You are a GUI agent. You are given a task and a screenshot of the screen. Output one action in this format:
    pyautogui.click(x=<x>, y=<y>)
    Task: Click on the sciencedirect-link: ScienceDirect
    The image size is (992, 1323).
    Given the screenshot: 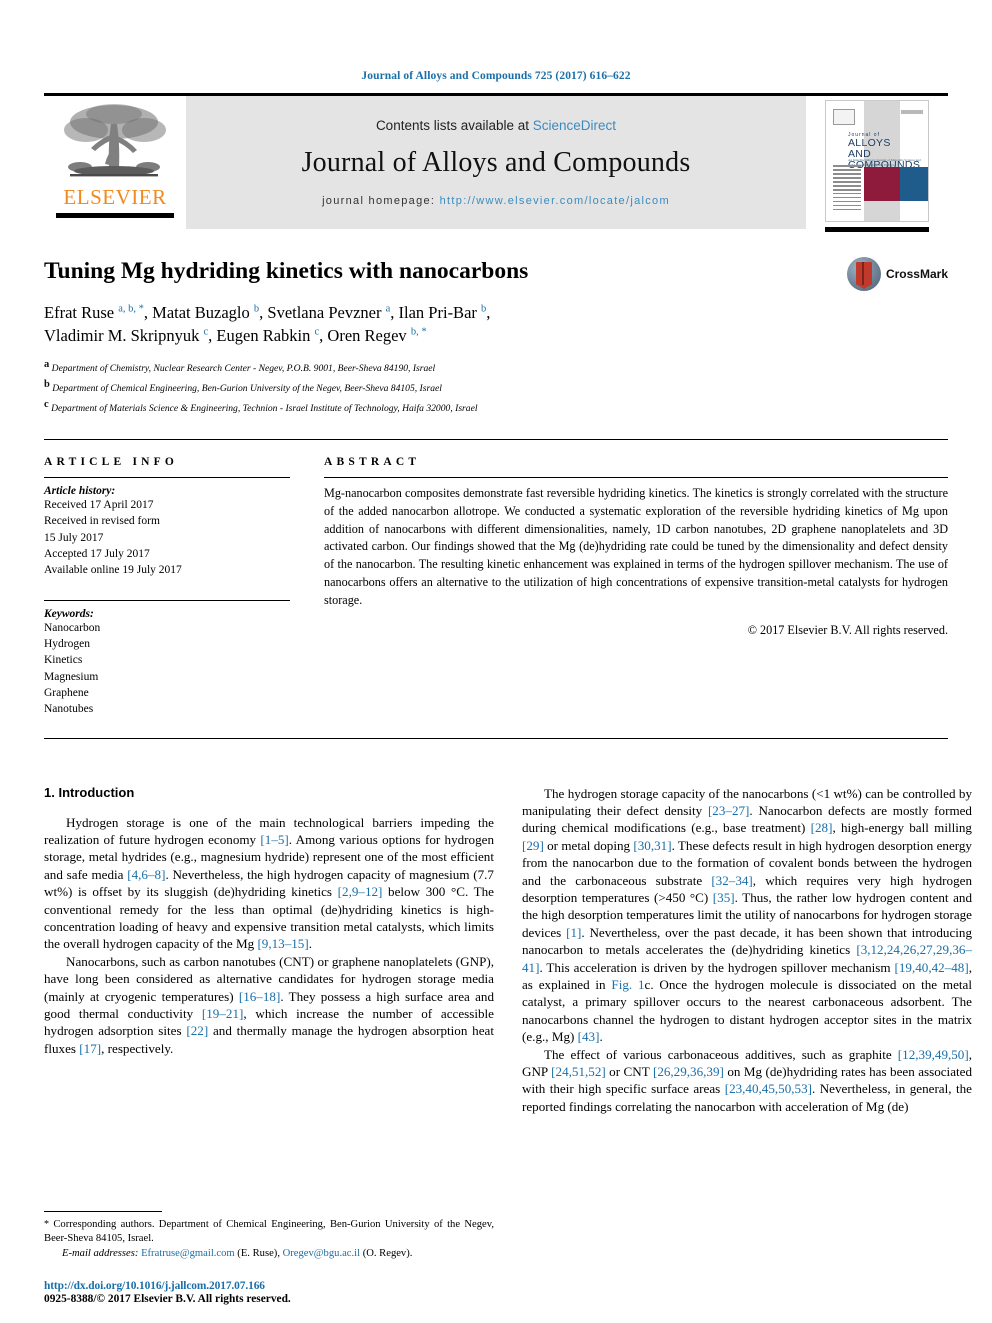 What is the action you would take?
    pyautogui.click(x=574, y=125)
    